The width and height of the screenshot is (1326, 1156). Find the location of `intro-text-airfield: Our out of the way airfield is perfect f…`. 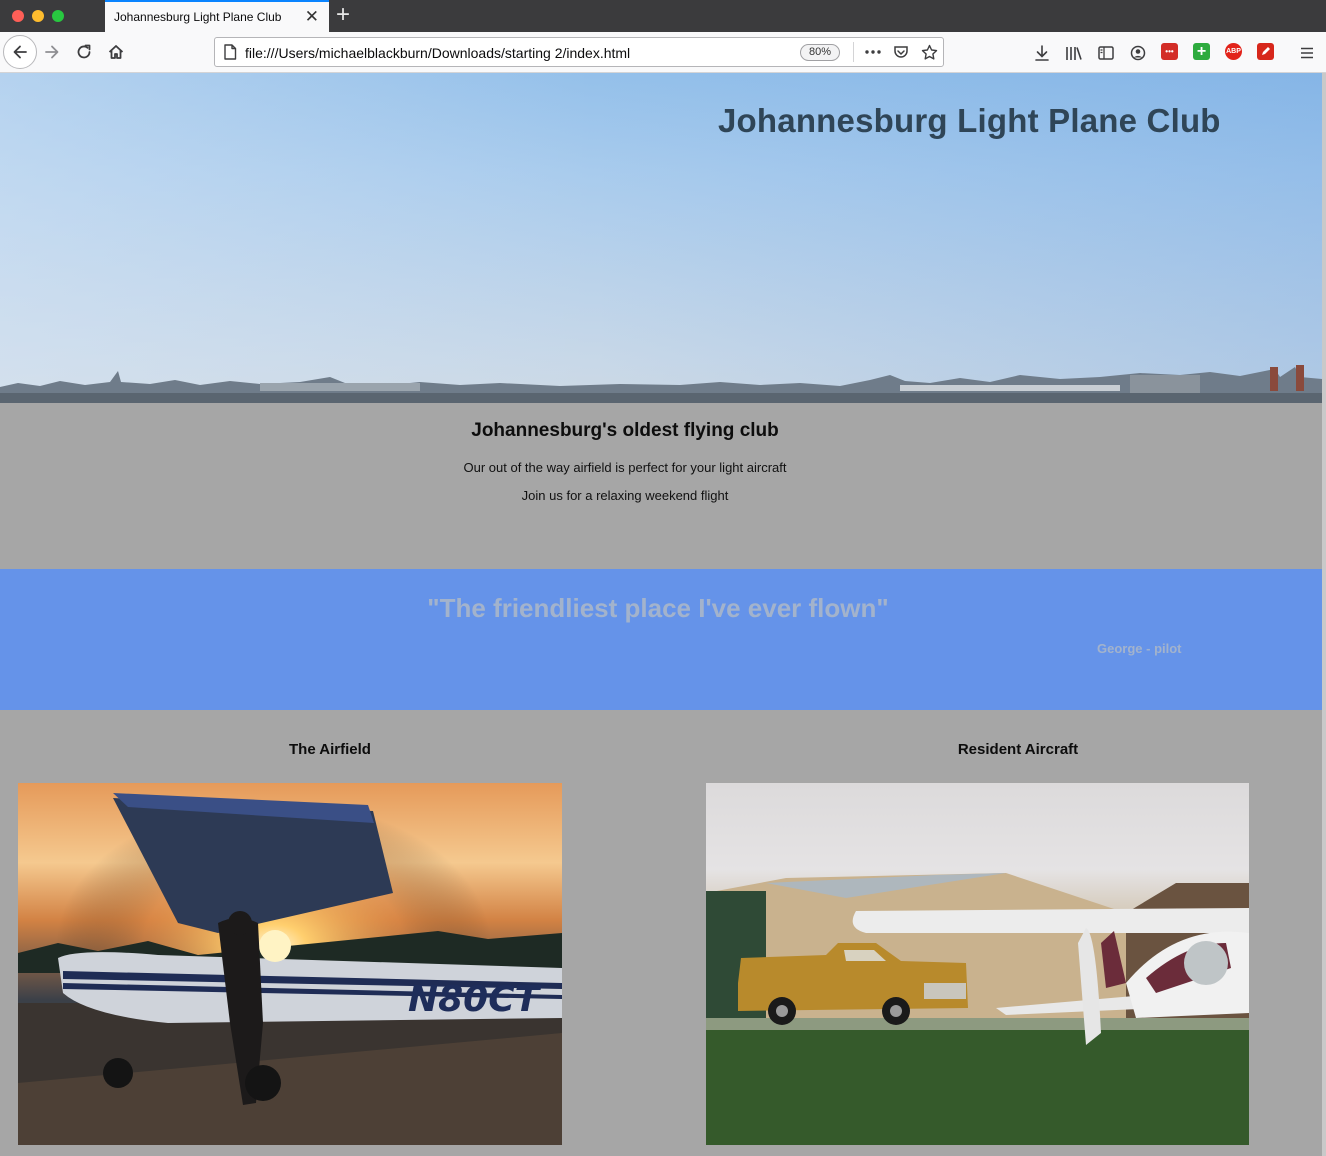

intro-text-airfield: Our out of the way airfield is perfect f… is located at coordinates (625, 467).